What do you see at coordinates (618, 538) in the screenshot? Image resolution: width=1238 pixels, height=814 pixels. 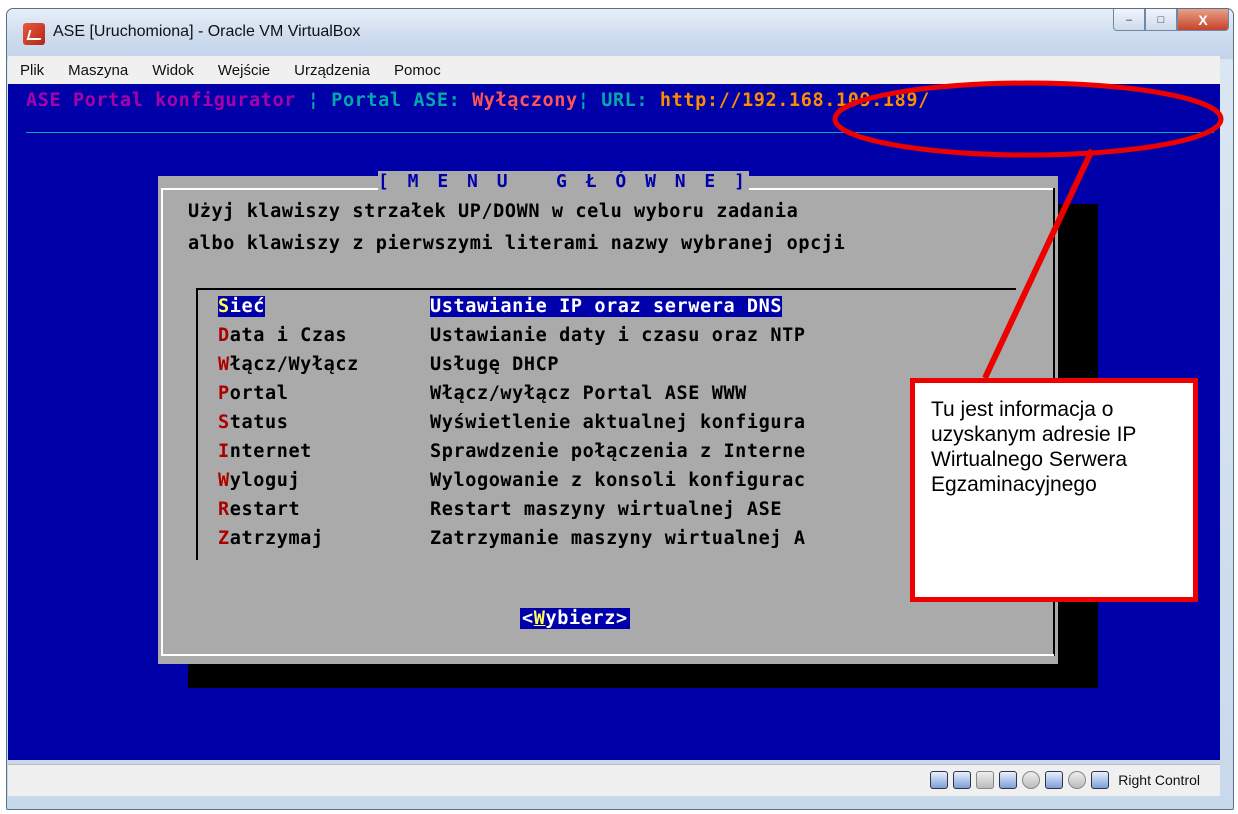 I see `menu-item-description: Zatrzymanie maszyny wirtualnej A` at bounding box center [618, 538].